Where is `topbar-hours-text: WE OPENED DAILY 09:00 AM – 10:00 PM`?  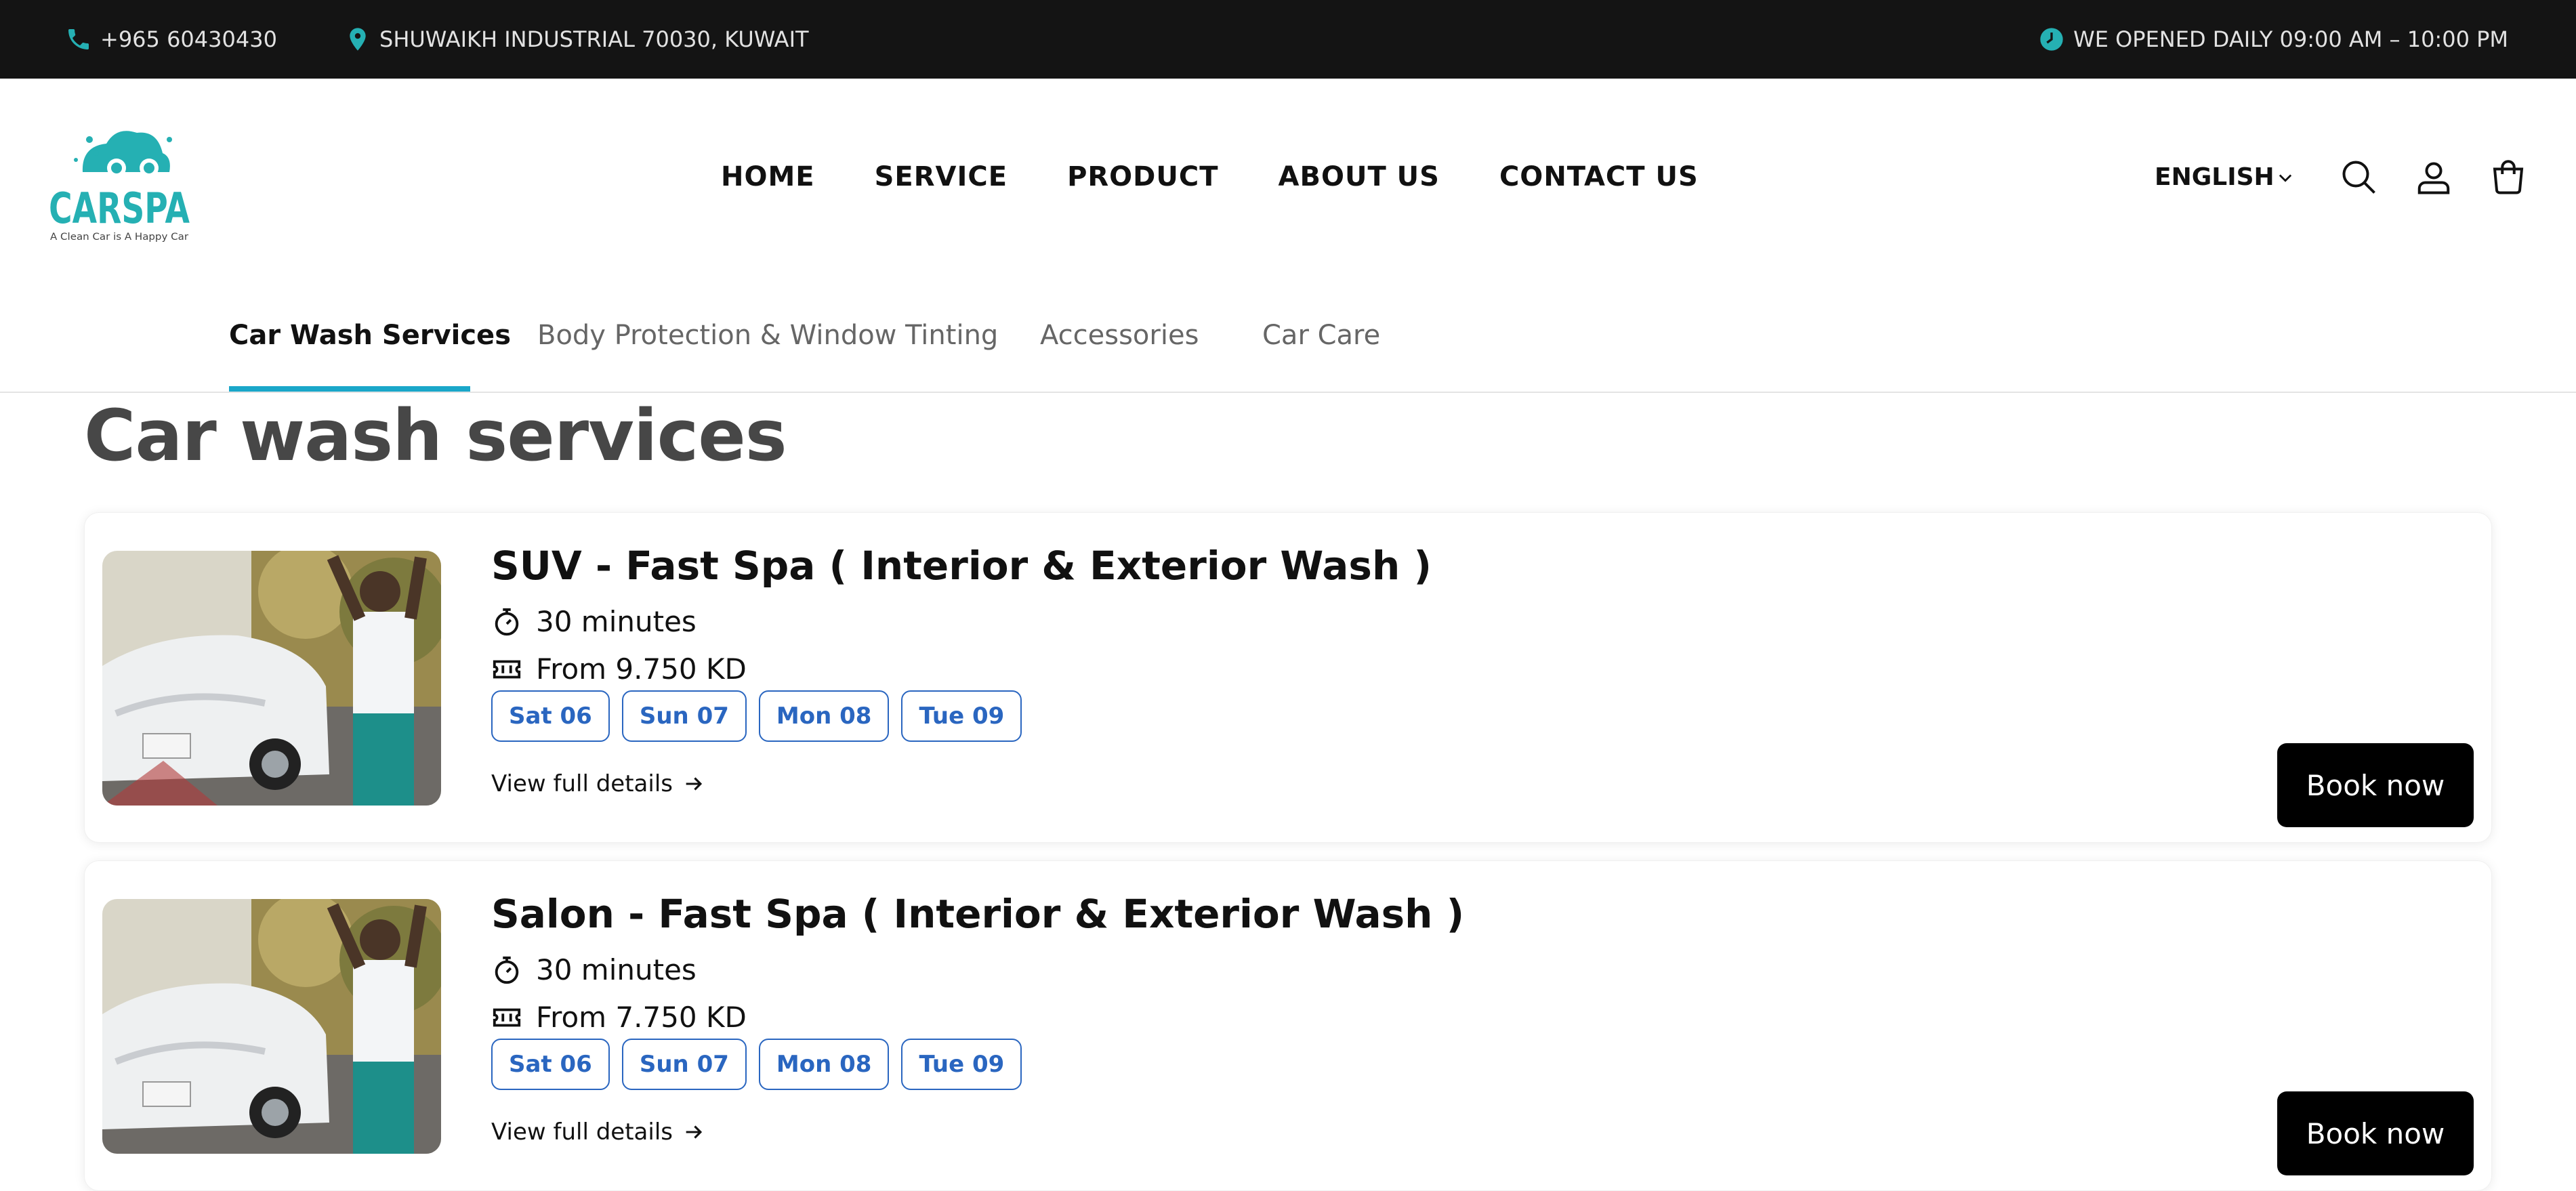 topbar-hours-text: WE OPENED DAILY 09:00 AM – 10:00 PM is located at coordinates (2290, 39).